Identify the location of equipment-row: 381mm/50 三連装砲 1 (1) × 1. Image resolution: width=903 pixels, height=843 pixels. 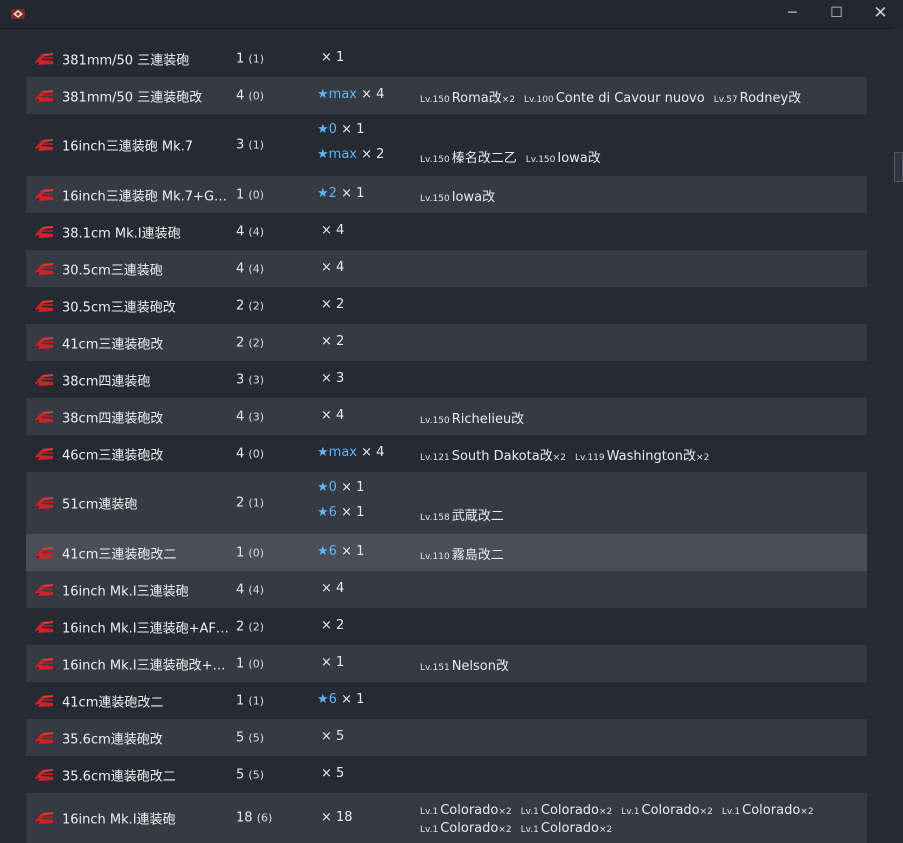
(446, 58).